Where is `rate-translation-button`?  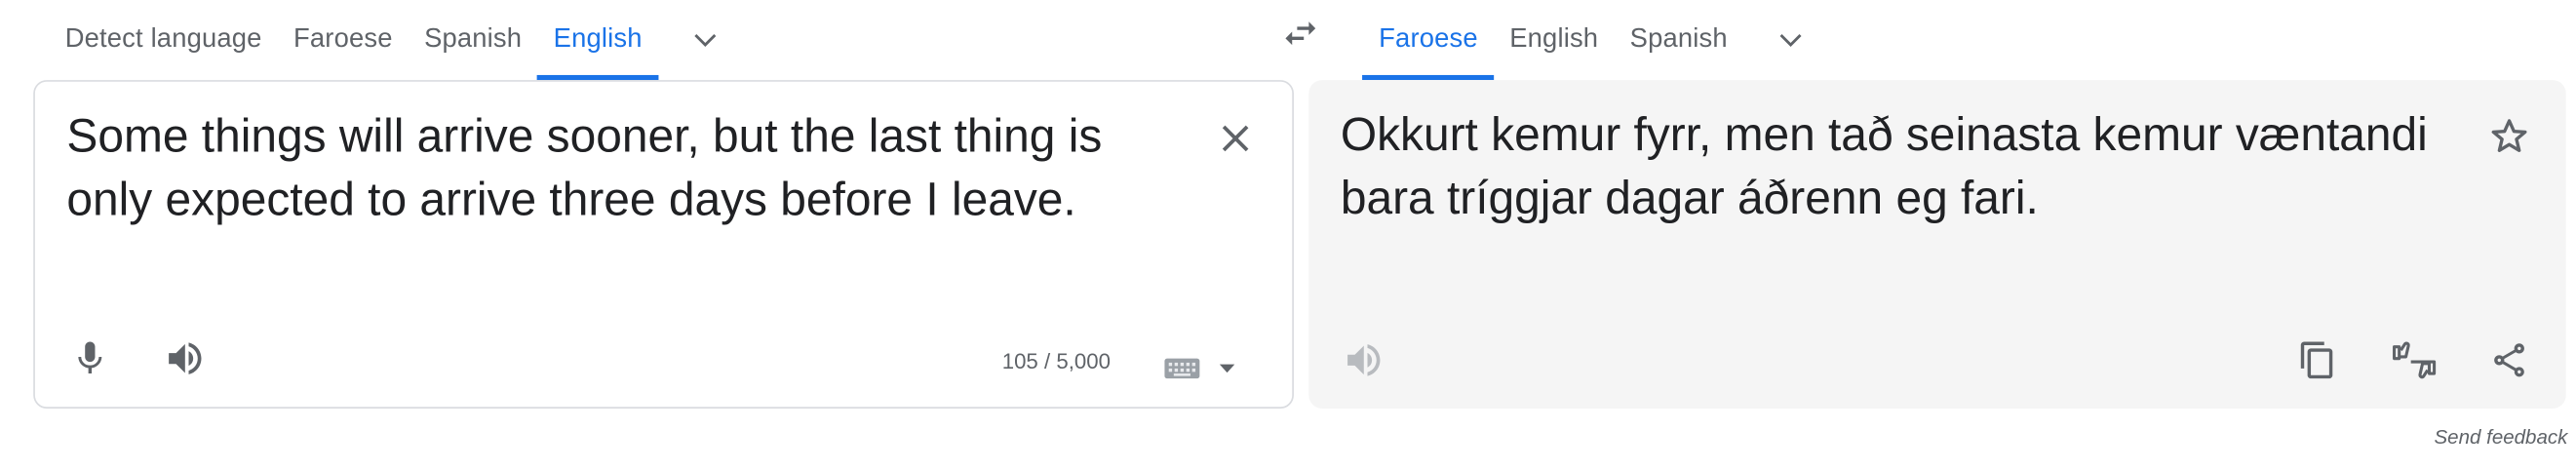 rate-translation-button is located at coordinates (2414, 360).